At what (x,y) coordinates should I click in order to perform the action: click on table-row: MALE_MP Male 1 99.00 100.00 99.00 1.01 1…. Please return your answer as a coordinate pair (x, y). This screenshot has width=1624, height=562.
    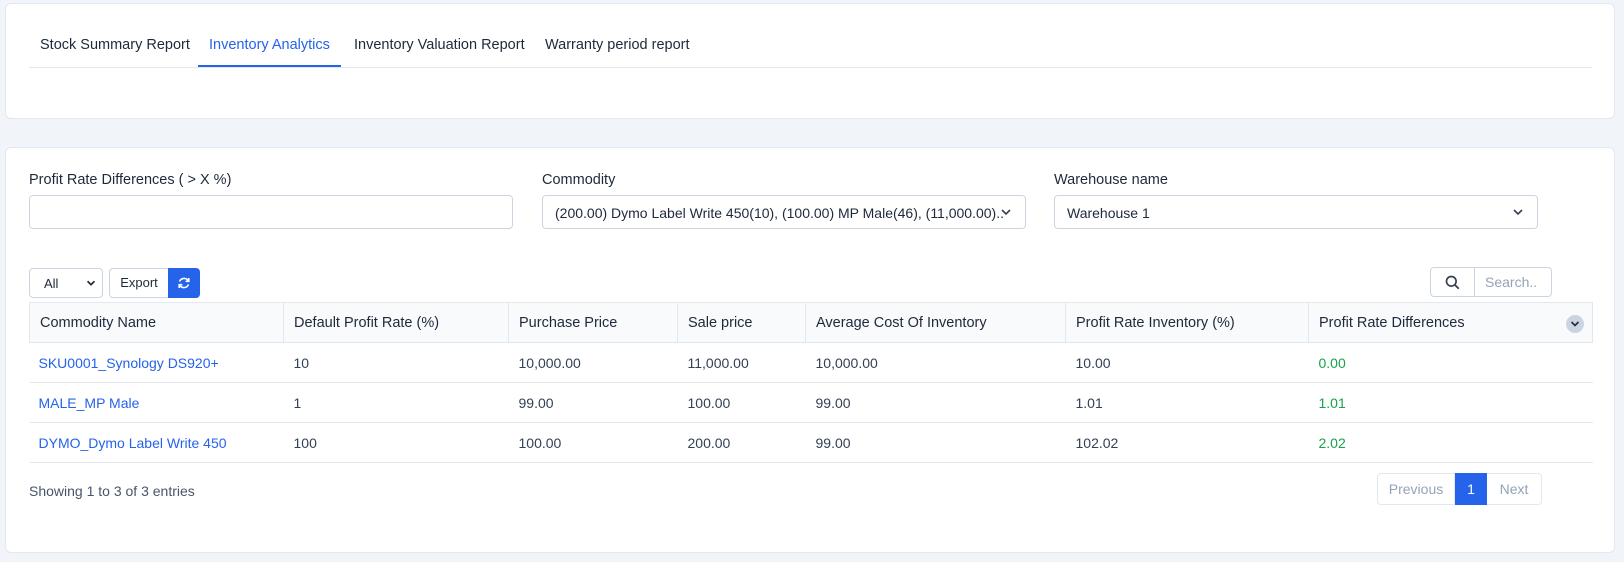
    Looking at the image, I should click on (811, 402).